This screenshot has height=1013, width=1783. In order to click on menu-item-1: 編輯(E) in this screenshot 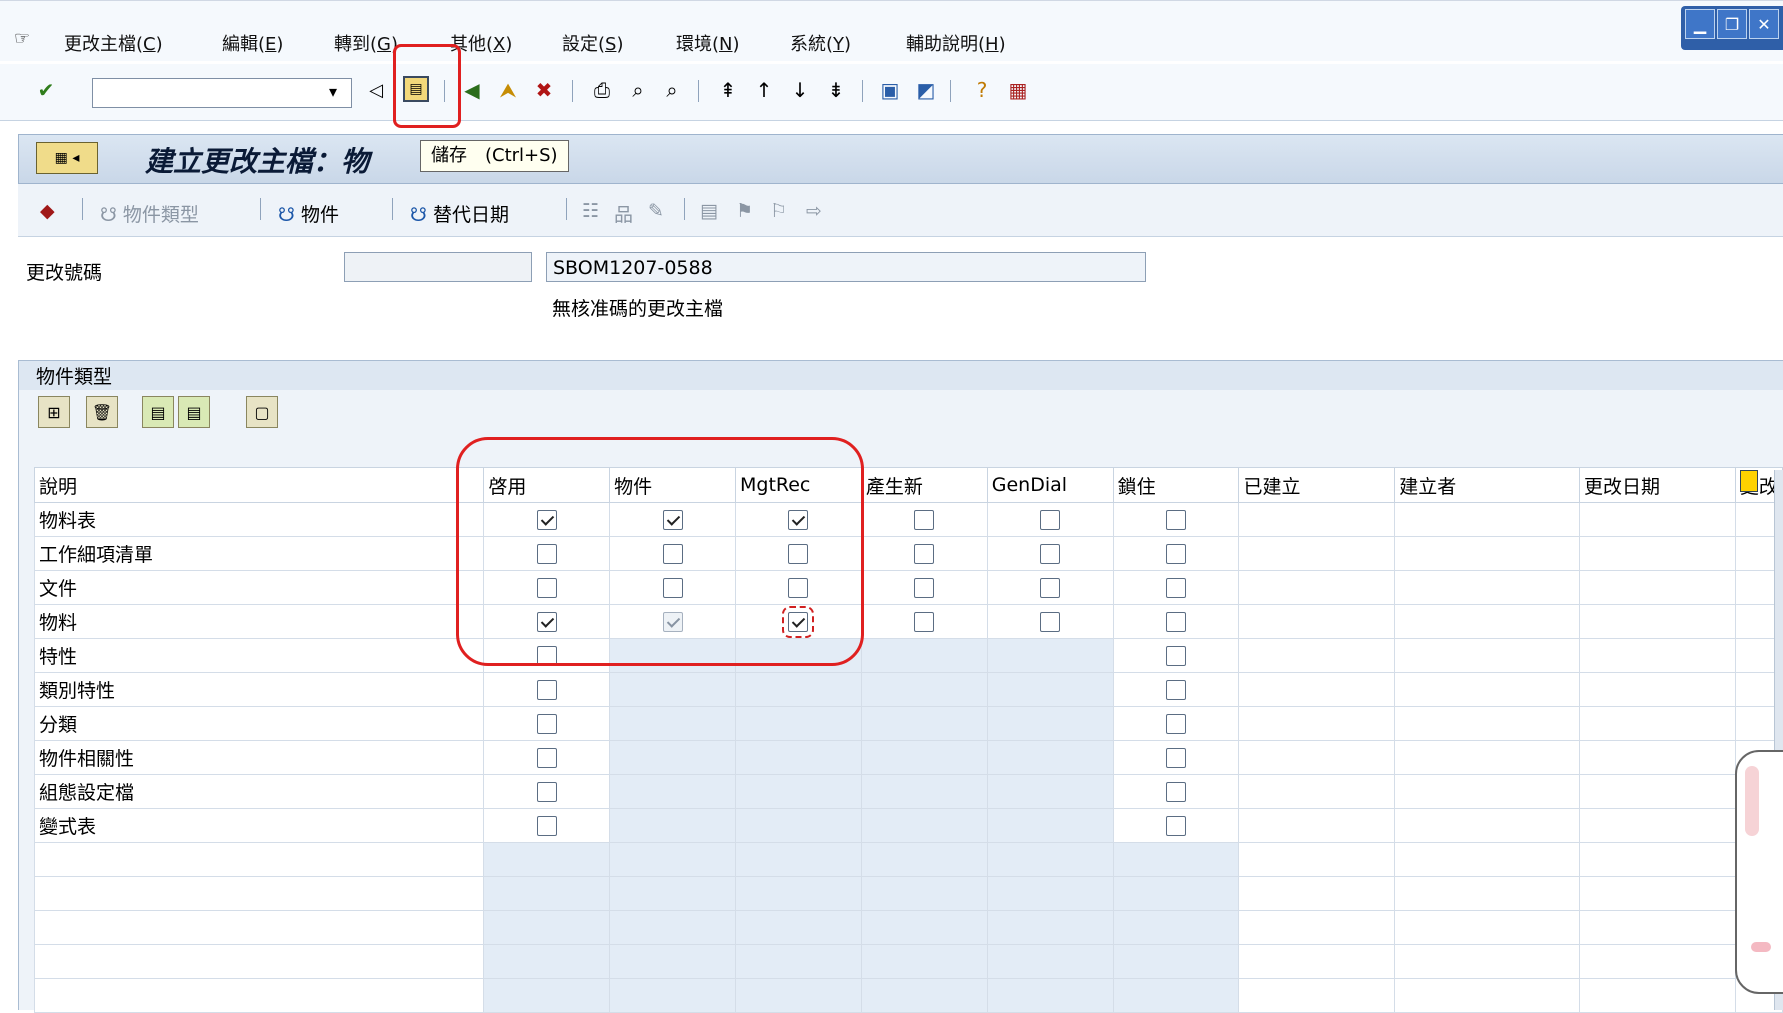, I will do `click(252, 43)`.